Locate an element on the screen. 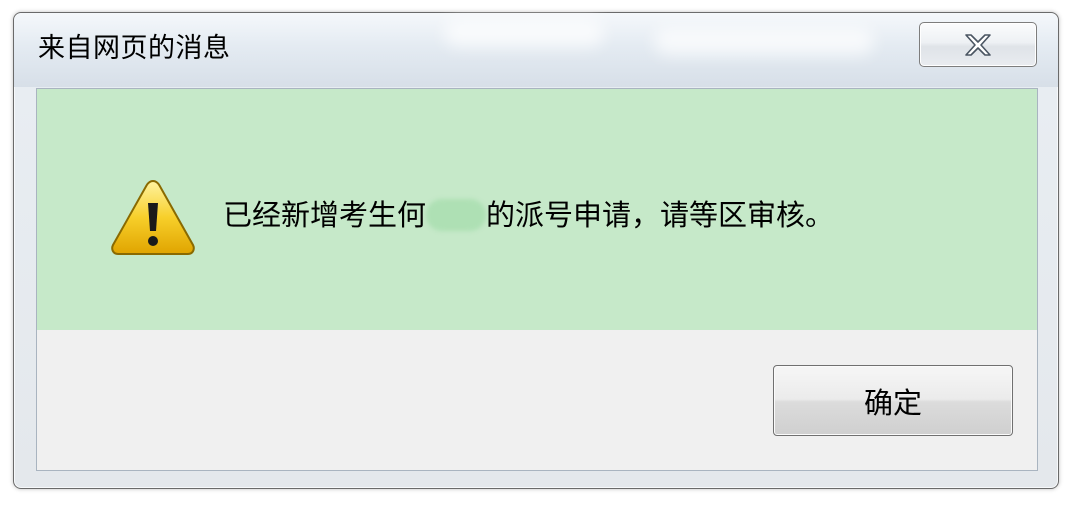  warning-triangle-icon is located at coordinates (153, 217).